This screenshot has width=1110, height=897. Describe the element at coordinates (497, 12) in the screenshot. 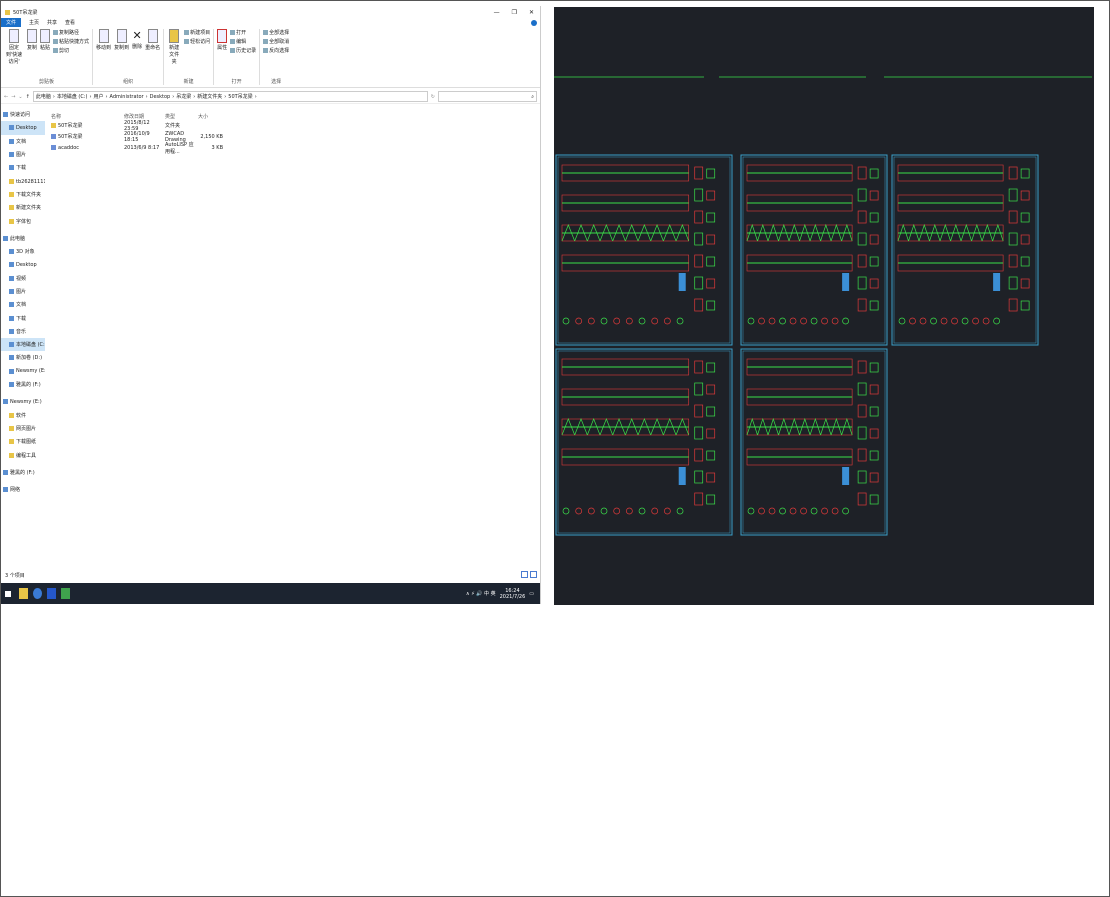

I see `minimize-button: —` at that location.